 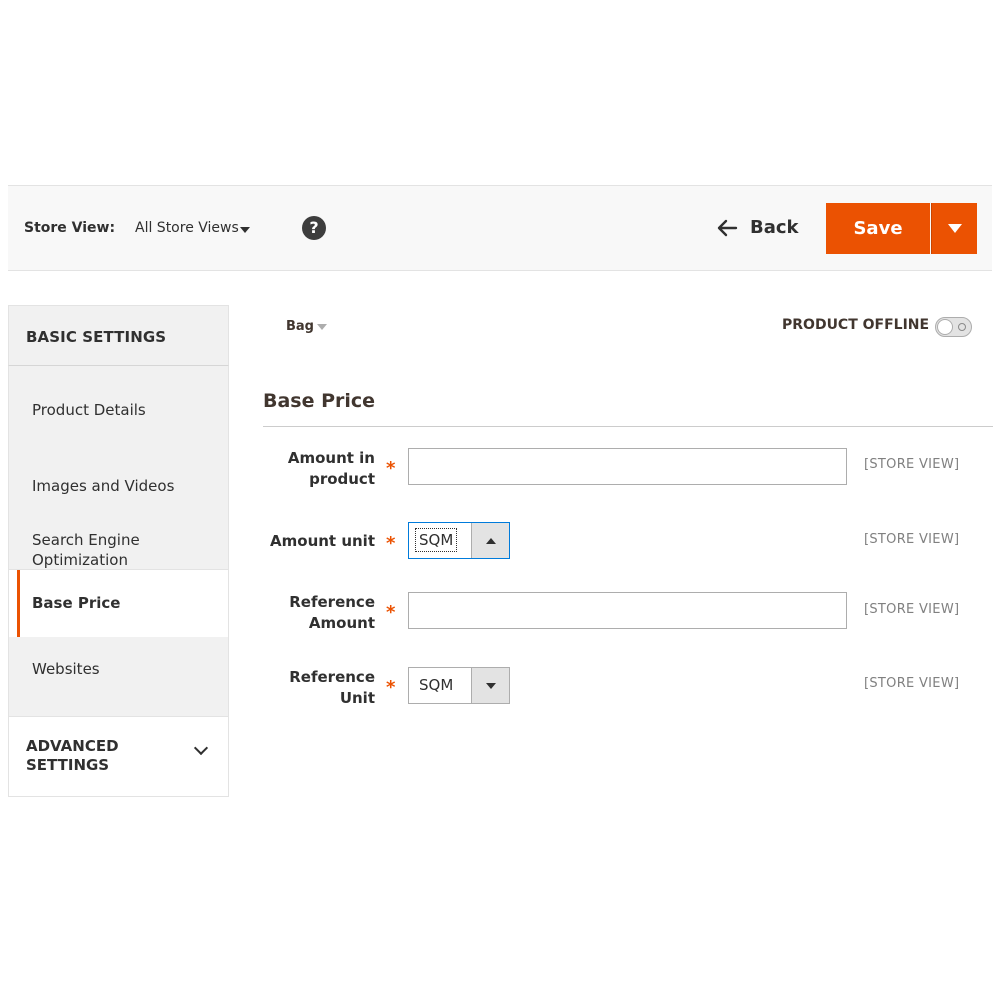 What do you see at coordinates (187, 228) in the screenshot?
I see `store-view-switcher: All Store Views` at bounding box center [187, 228].